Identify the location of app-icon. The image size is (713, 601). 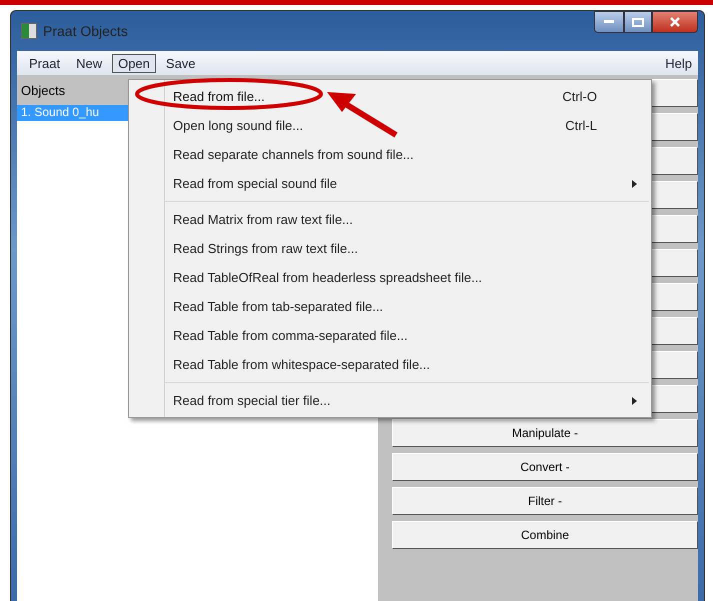
(29, 31).